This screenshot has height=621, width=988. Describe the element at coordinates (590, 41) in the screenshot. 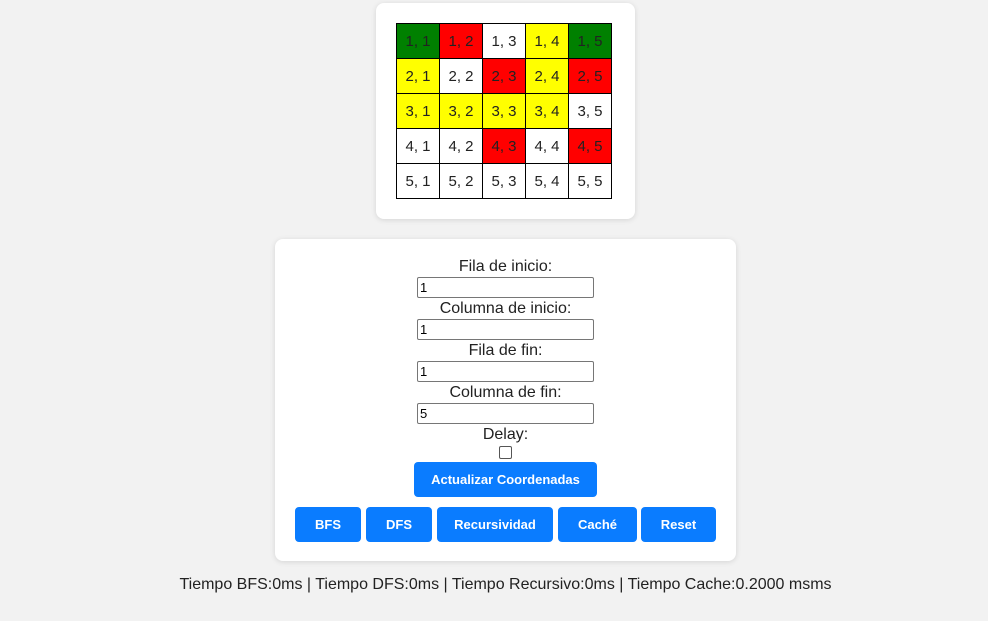

I see `grid-cell: 1, 5` at that location.